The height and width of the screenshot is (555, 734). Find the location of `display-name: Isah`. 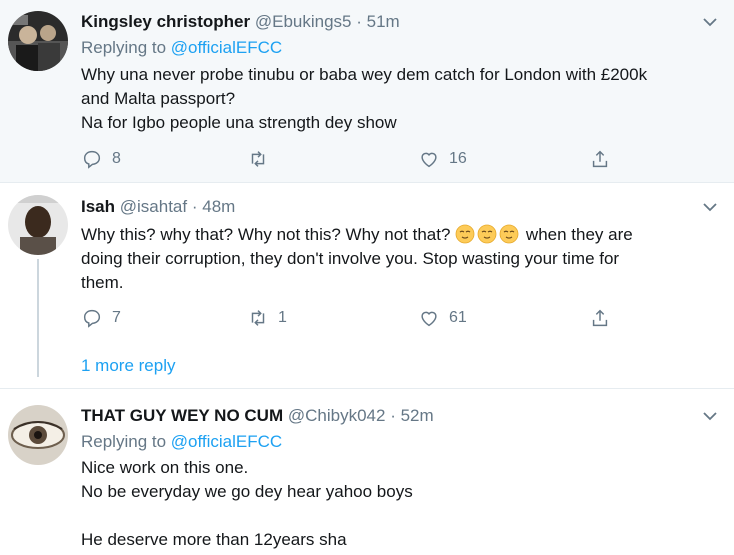

display-name: Isah is located at coordinates (98, 206).